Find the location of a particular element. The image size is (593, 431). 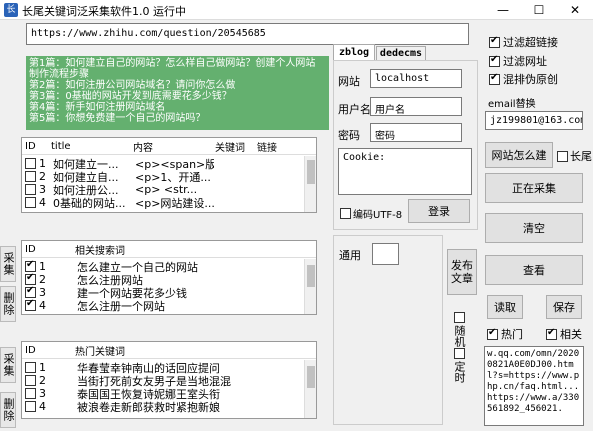

site-input: localhost is located at coordinates (416, 78).